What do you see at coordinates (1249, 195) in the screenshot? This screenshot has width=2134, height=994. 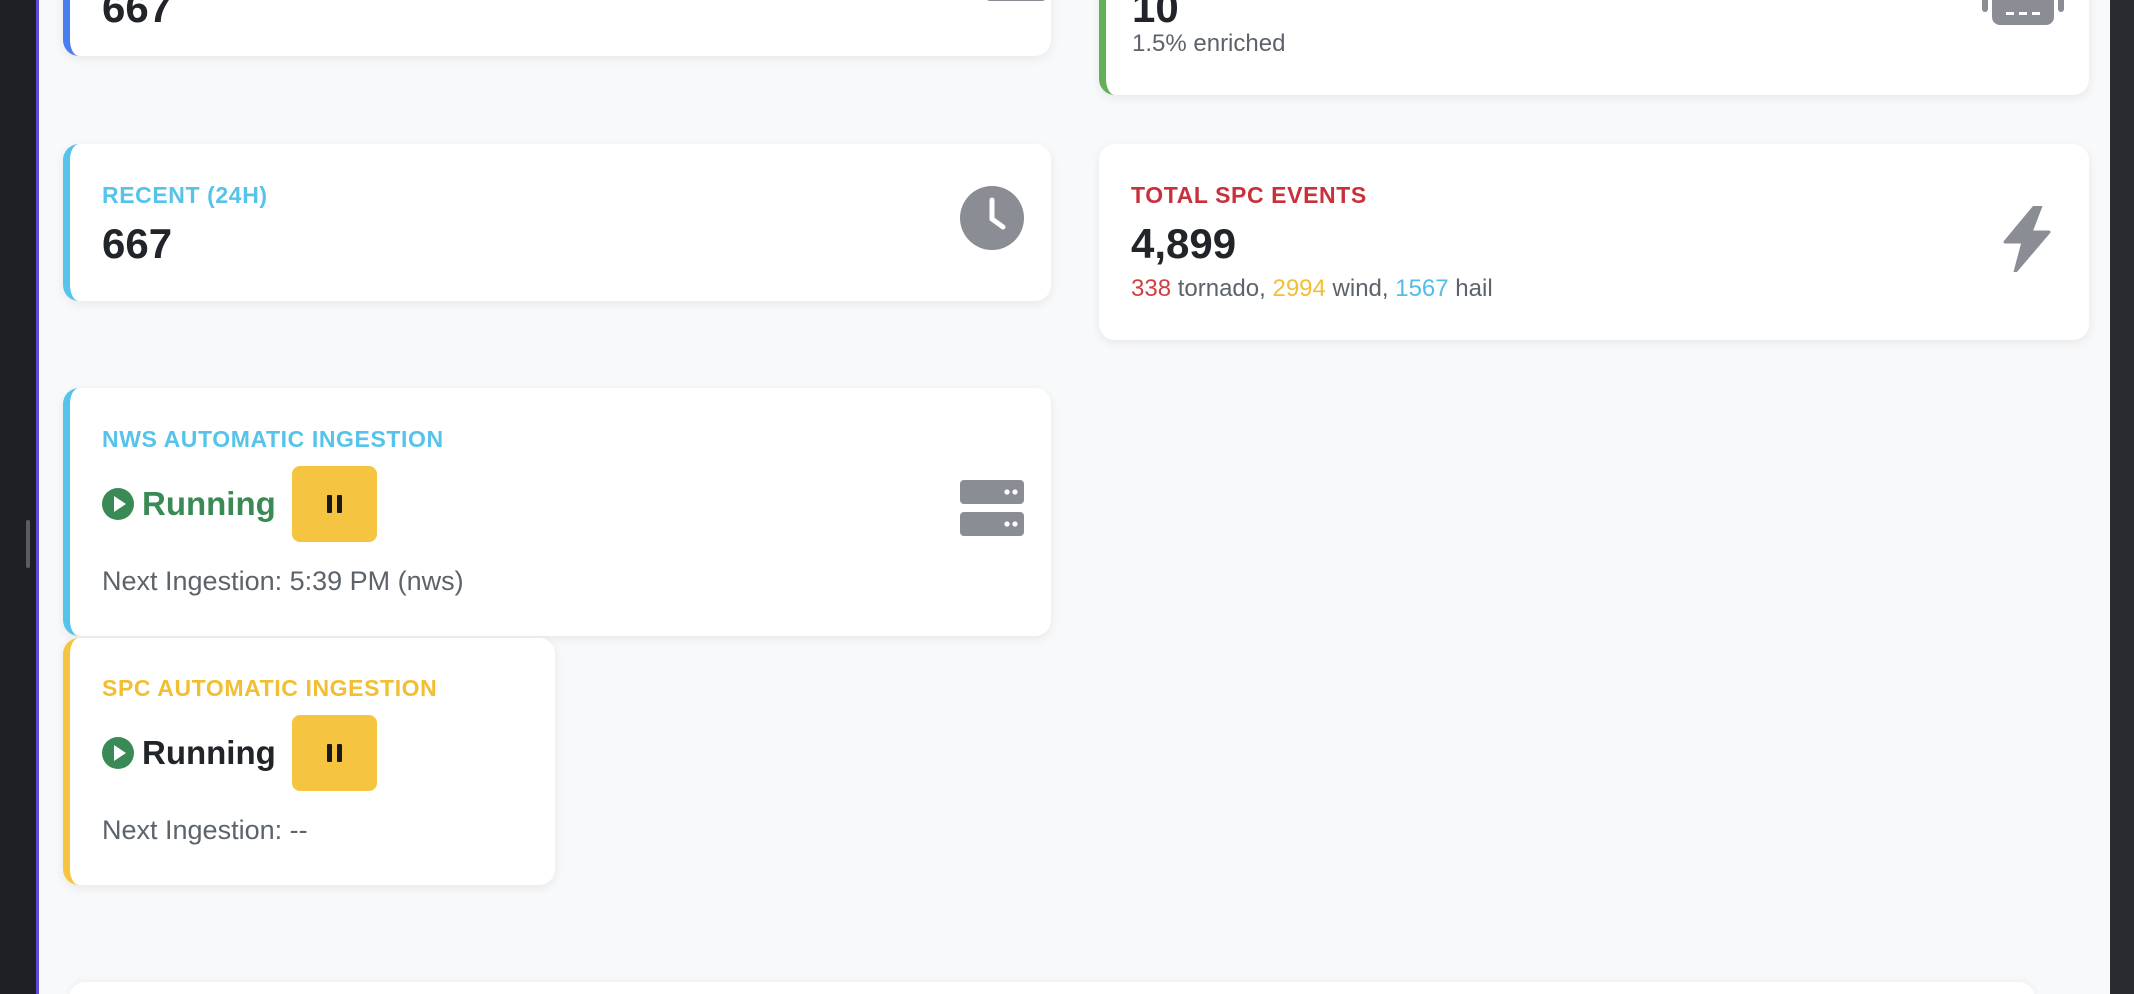 I see `total-spc-events-label: TOTAL SPC EVENTS` at bounding box center [1249, 195].